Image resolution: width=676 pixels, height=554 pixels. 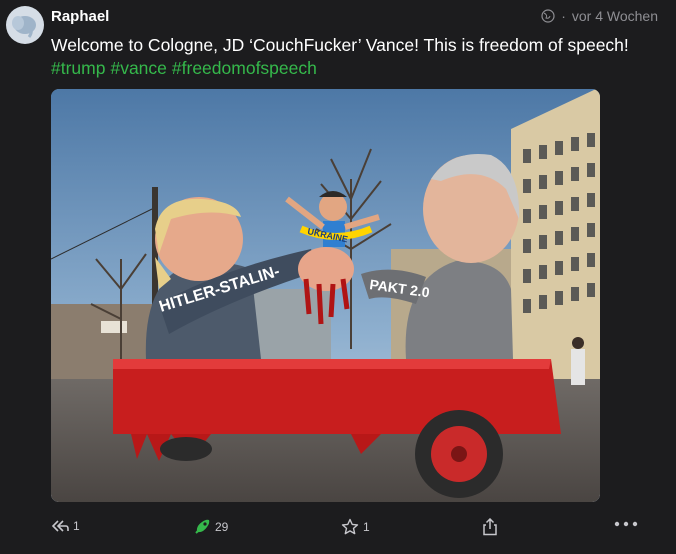 I want to click on more-options-button, so click(x=626, y=524).